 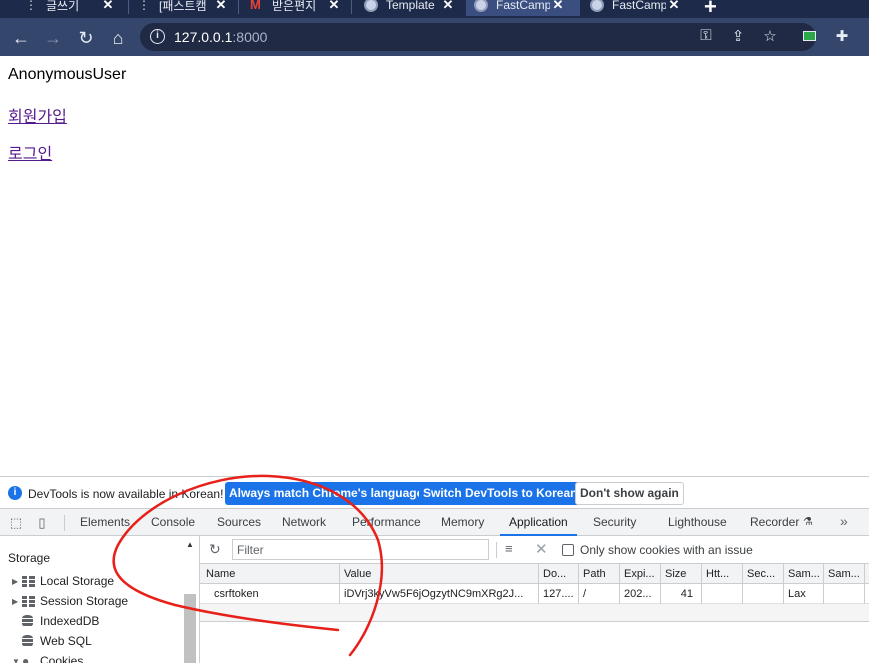 What do you see at coordinates (360, 549) in the screenshot?
I see `cookies-filter-input` at bounding box center [360, 549].